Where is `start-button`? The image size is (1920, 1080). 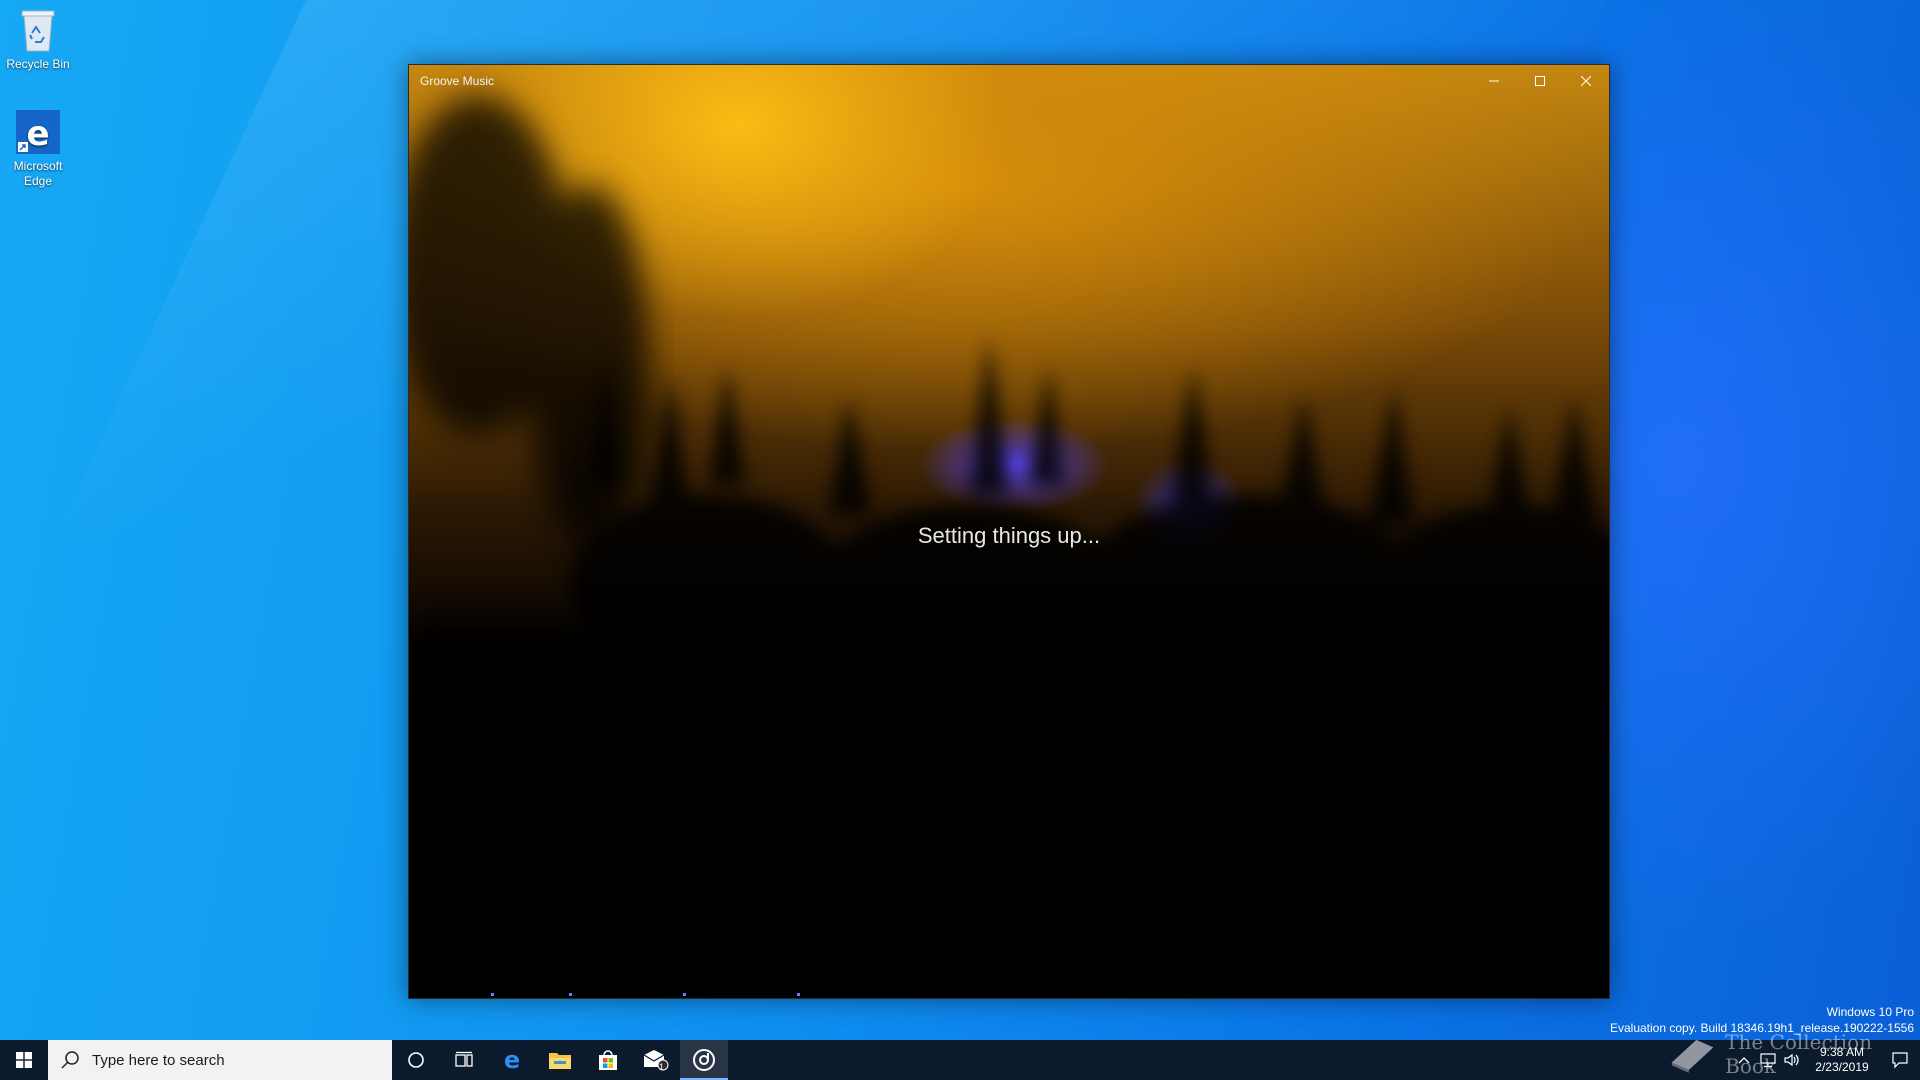 start-button is located at coordinates (24, 1060).